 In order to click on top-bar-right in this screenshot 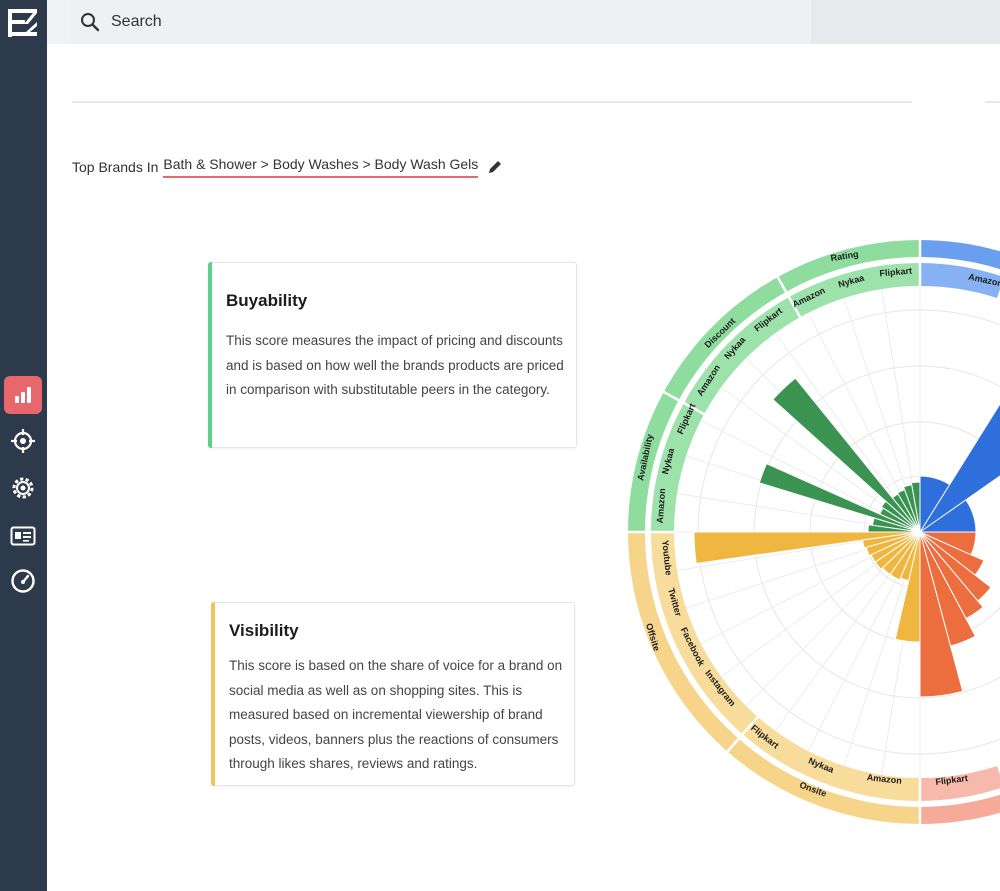, I will do `click(905, 22)`.